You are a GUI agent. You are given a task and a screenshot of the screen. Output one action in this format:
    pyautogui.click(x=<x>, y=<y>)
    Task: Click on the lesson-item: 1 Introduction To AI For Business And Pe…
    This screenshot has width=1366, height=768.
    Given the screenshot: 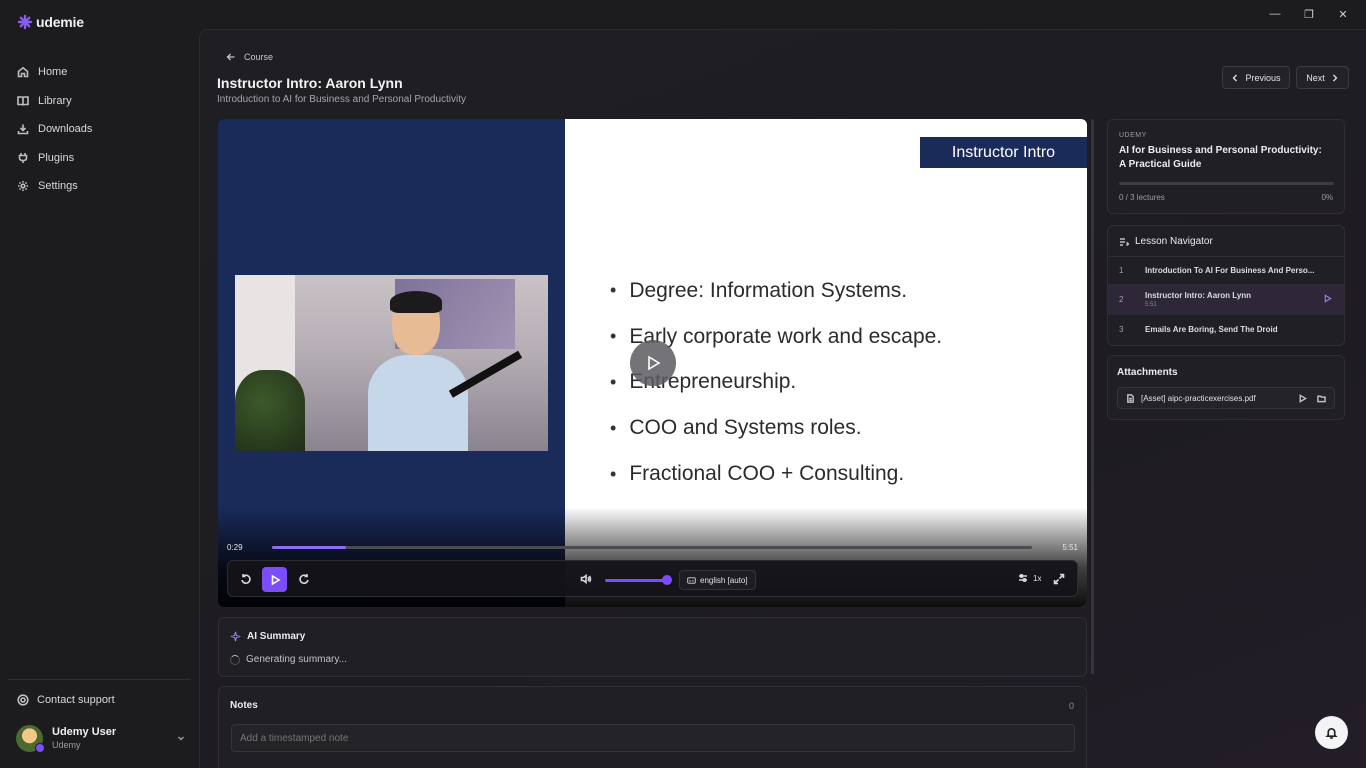 What is the action you would take?
    pyautogui.click(x=1226, y=270)
    